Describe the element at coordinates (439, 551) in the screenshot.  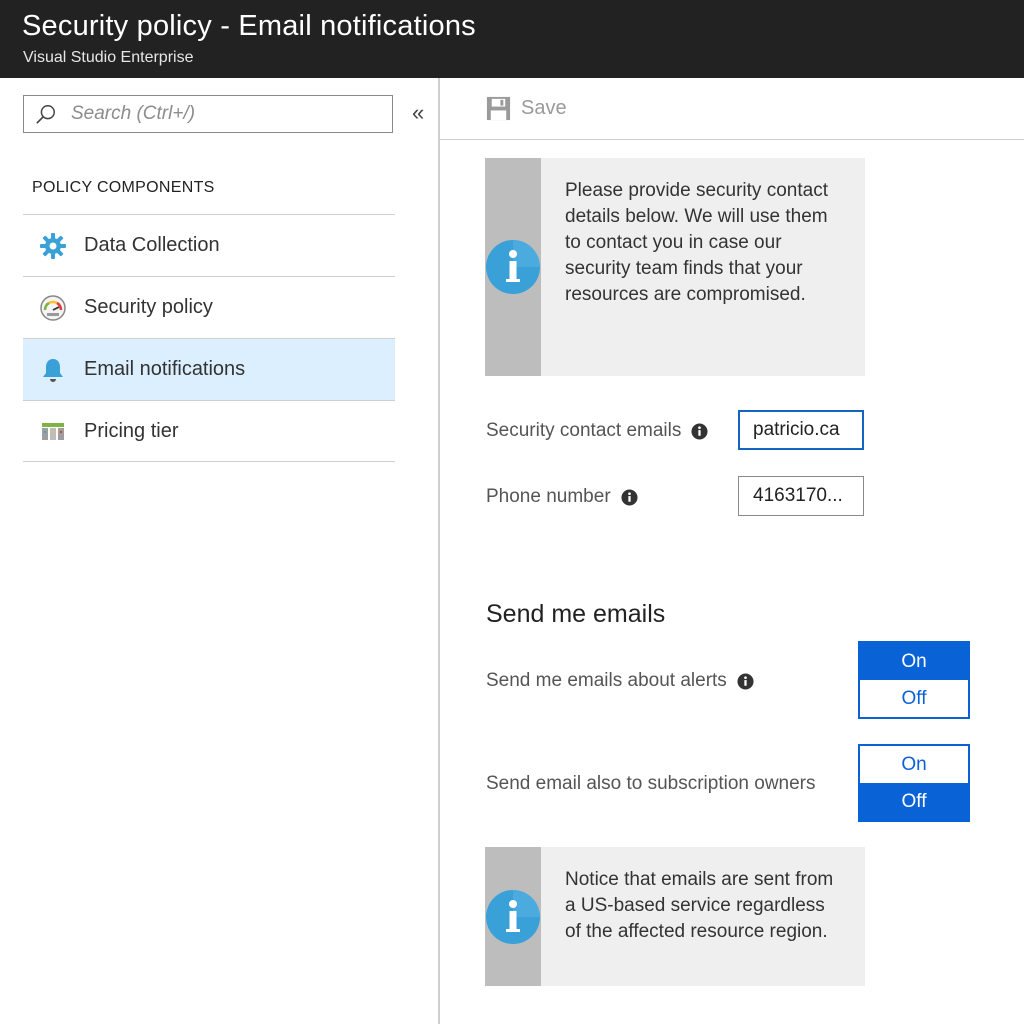
I see `pane-divider` at that location.